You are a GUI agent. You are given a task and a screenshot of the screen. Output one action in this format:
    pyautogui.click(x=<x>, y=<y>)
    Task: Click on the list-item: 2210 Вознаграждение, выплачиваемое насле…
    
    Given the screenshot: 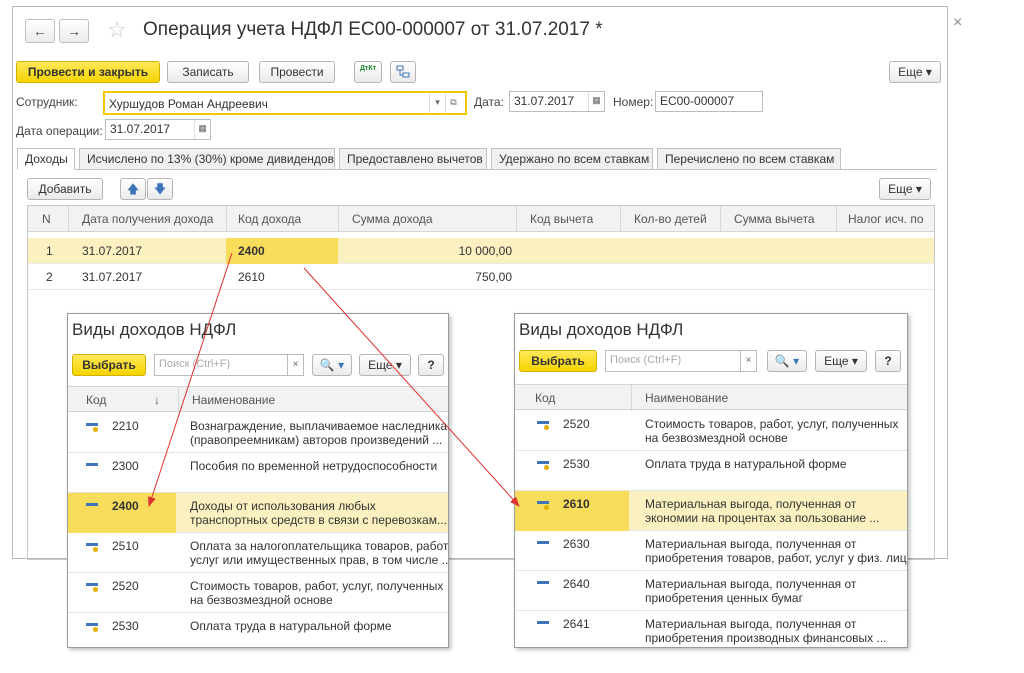 What is the action you would take?
    pyautogui.click(x=258, y=433)
    